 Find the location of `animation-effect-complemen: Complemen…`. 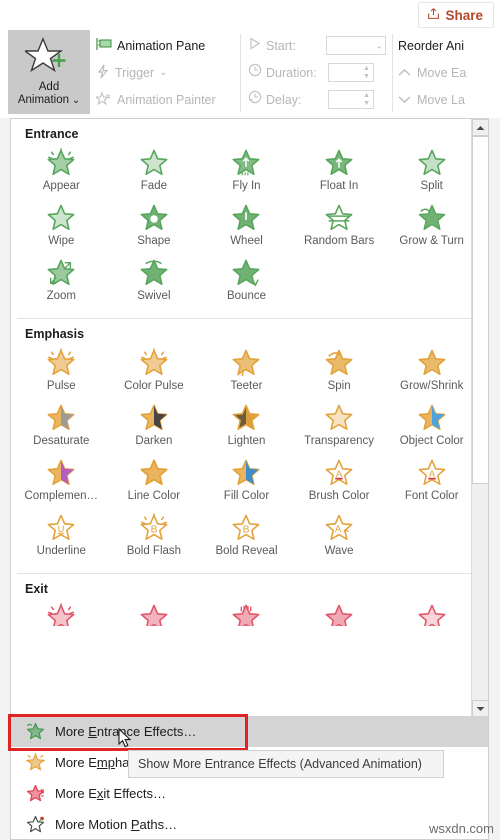

animation-effect-complemen: Complemen… is located at coordinates (61, 482).